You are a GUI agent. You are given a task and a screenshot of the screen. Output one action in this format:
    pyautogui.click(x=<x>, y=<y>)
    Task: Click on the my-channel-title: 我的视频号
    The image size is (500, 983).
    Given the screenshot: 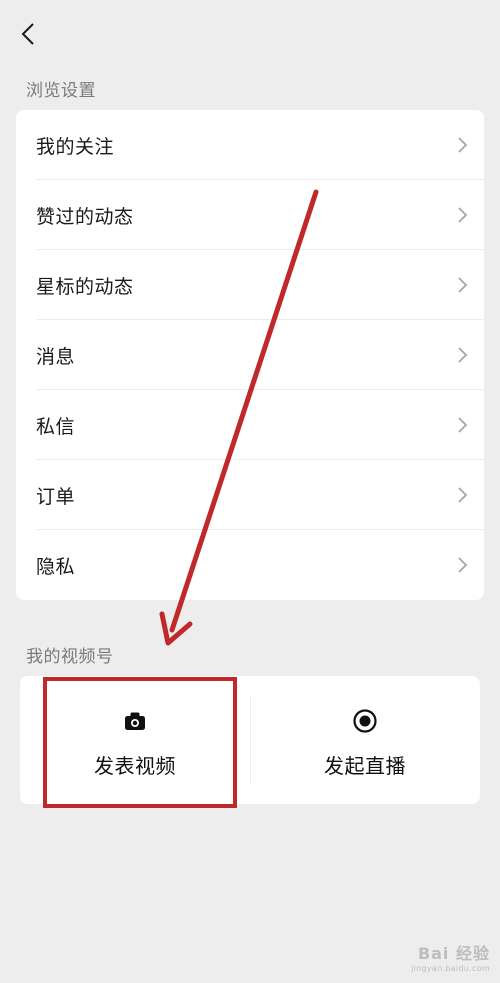 What is the action you would take?
    pyautogui.click(x=70, y=657)
    